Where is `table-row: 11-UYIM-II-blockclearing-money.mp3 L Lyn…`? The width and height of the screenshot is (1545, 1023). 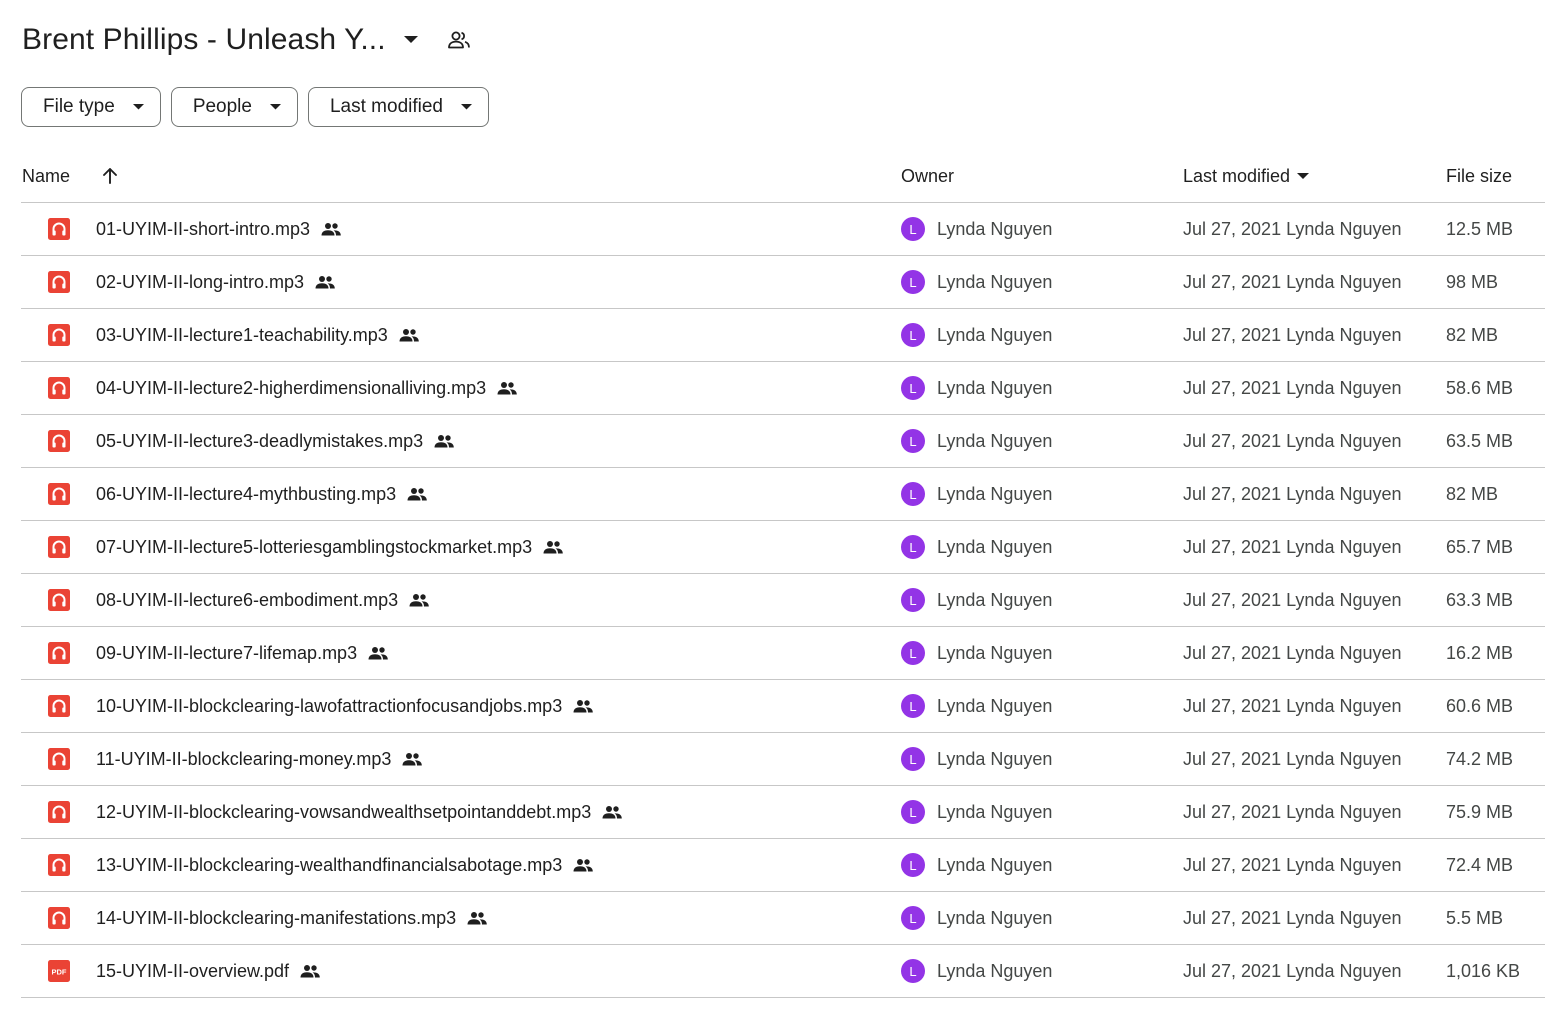
table-row: 11-UYIM-II-blockclearing-money.mp3 L Lyn… is located at coordinates (783, 759).